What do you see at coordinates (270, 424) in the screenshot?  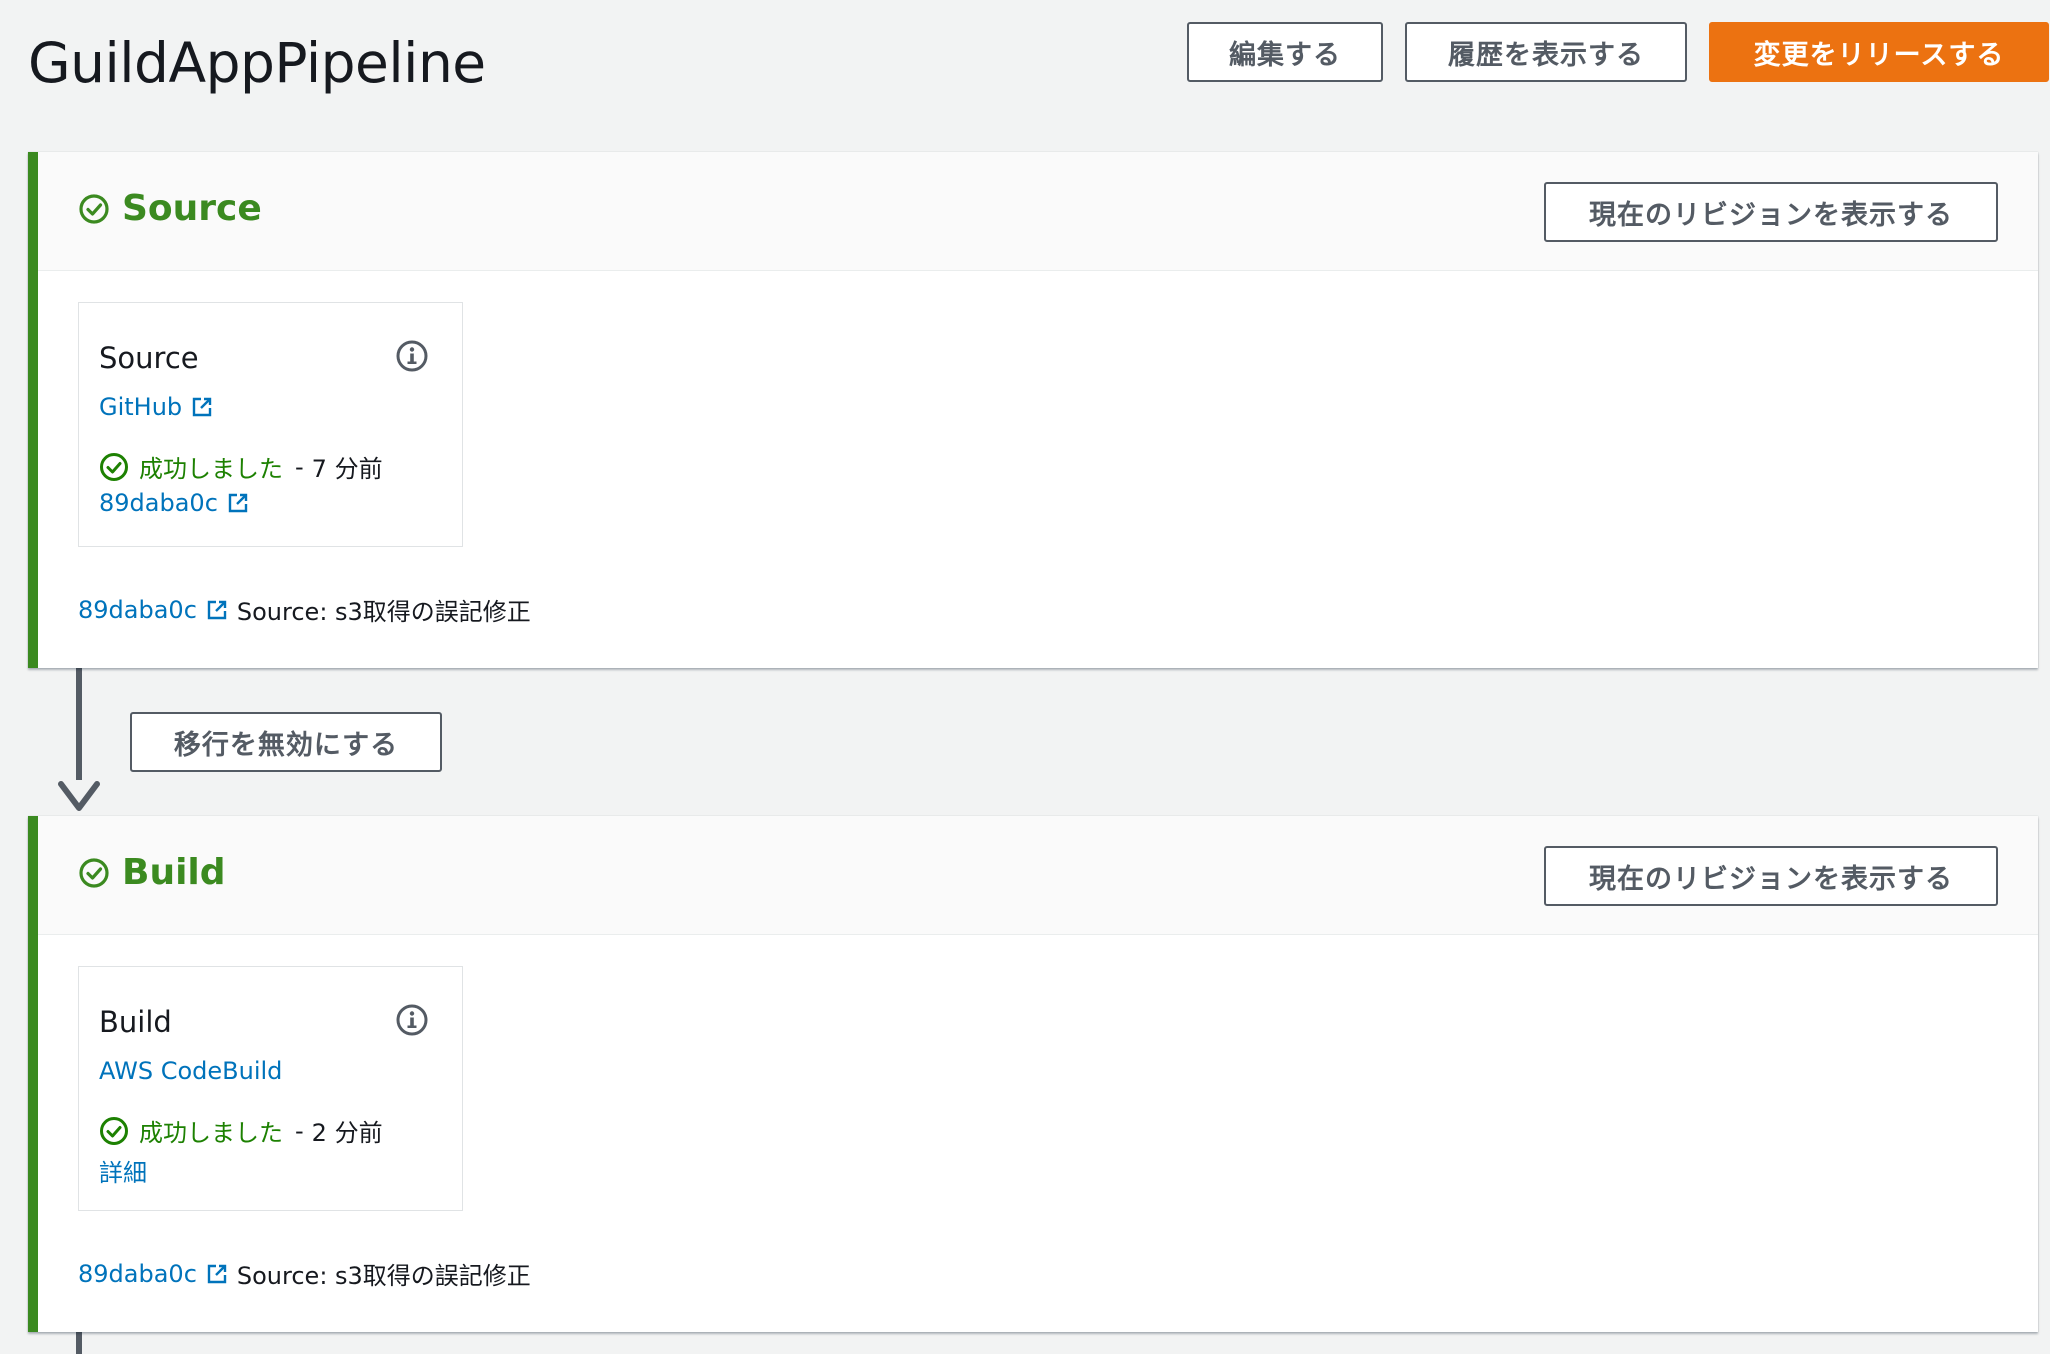 I see `action-card: Source GitHub 成功しました - 7 分前 89daba0c` at bounding box center [270, 424].